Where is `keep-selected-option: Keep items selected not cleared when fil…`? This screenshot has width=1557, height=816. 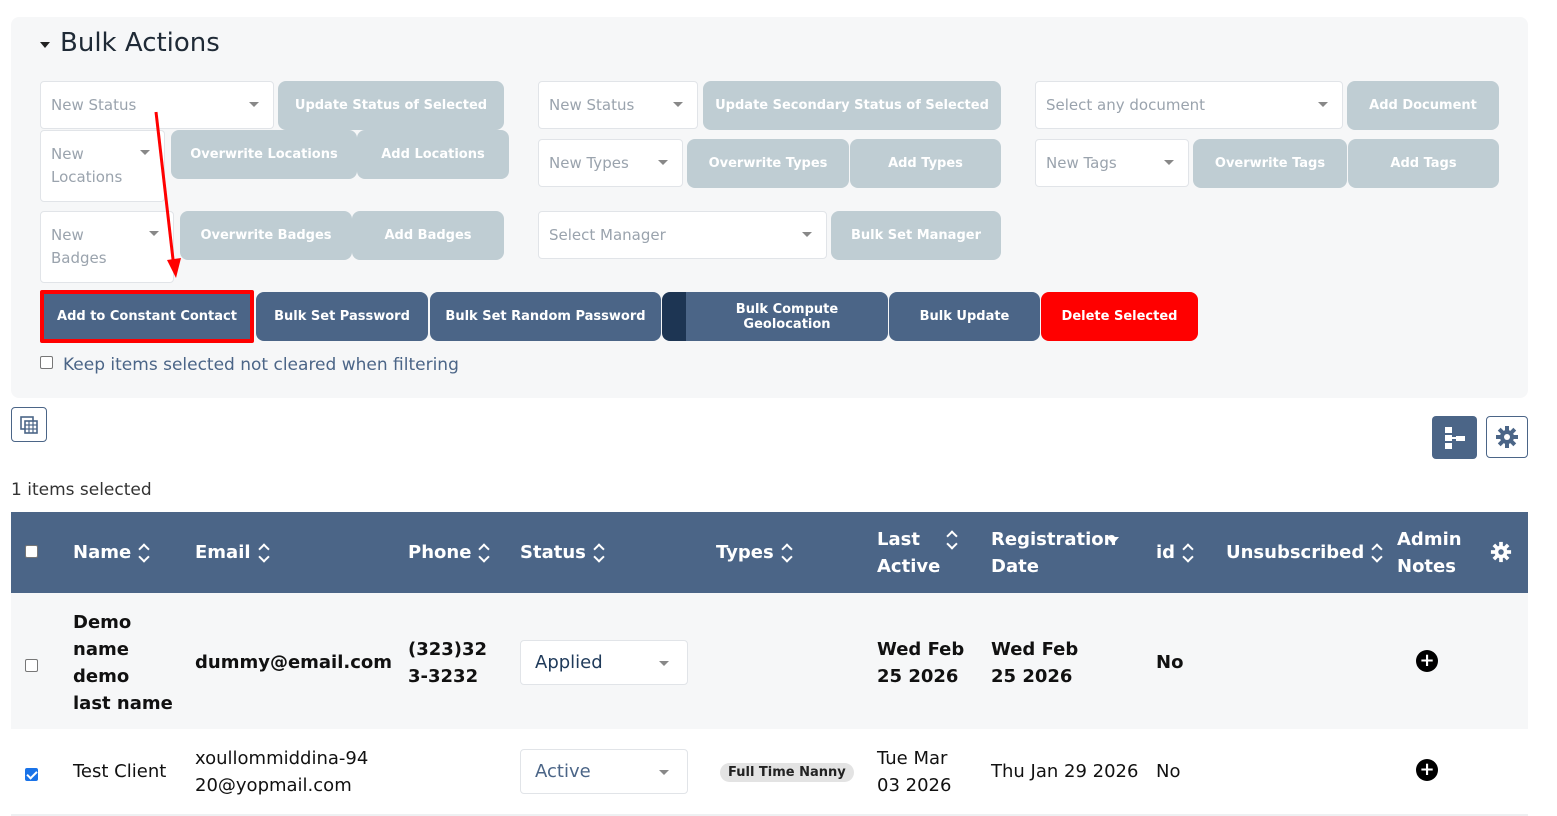 keep-selected-option: Keep items selected not cleared when fil… is located at coordinates (249, 365).